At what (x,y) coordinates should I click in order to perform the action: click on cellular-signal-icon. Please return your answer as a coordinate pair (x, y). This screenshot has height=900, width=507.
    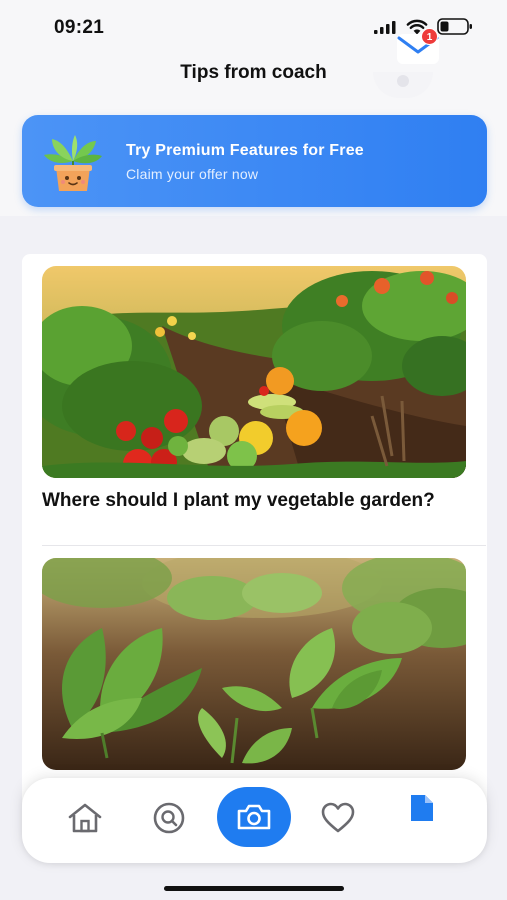
    Looking at the image, I should click on (385, 27).